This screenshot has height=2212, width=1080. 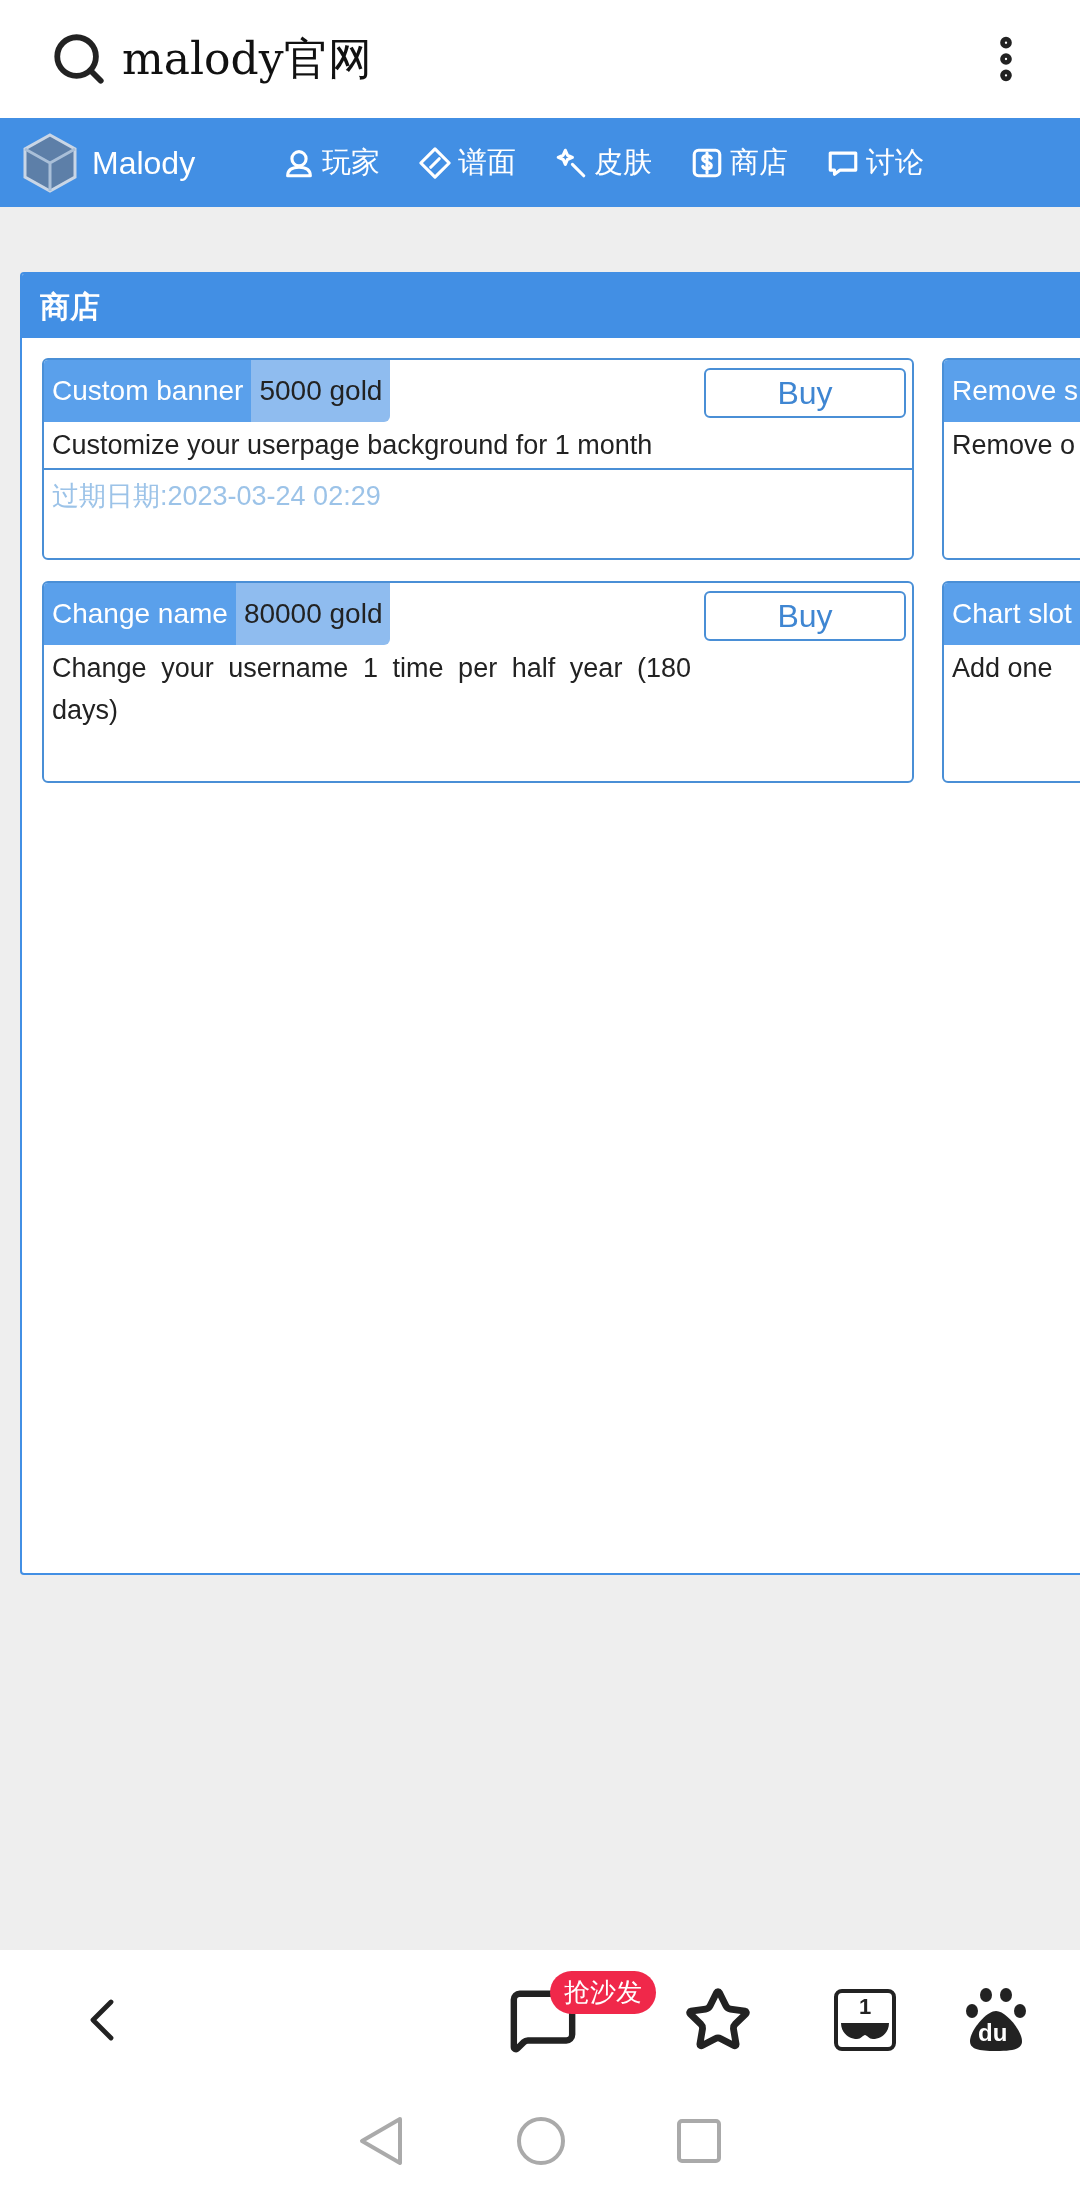 I want to click on nav-link: 商店, so click(x=739, y=162).